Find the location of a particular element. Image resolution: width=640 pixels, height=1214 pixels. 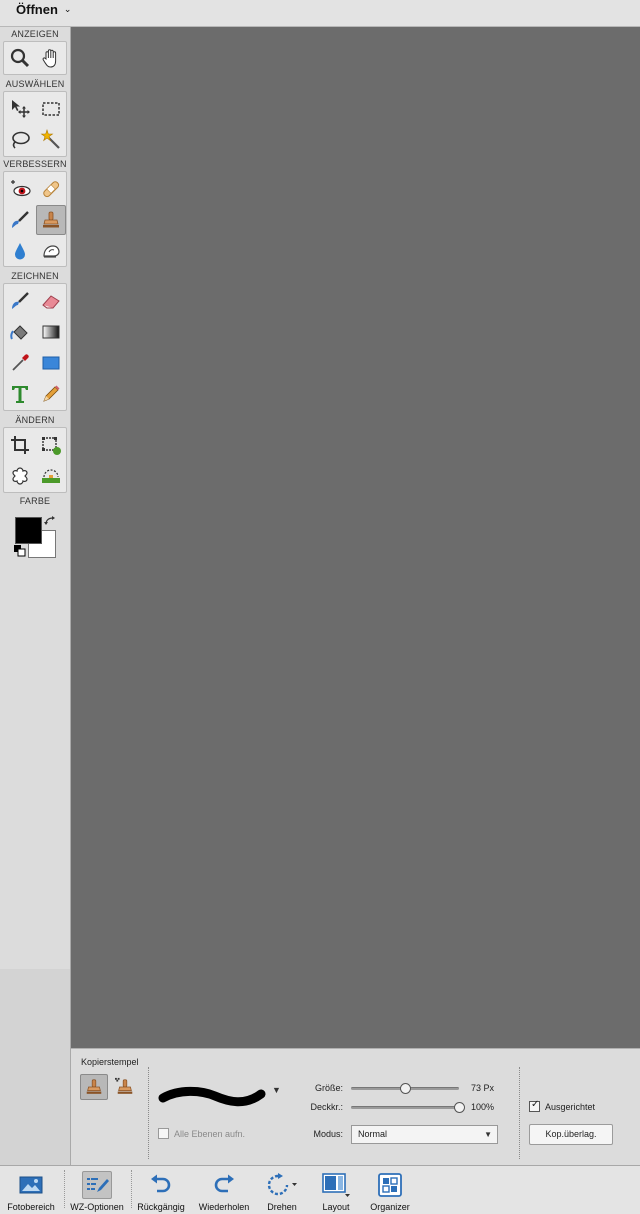

top-bar: Öffnen ⌄ is located at coordinates (320, 13).